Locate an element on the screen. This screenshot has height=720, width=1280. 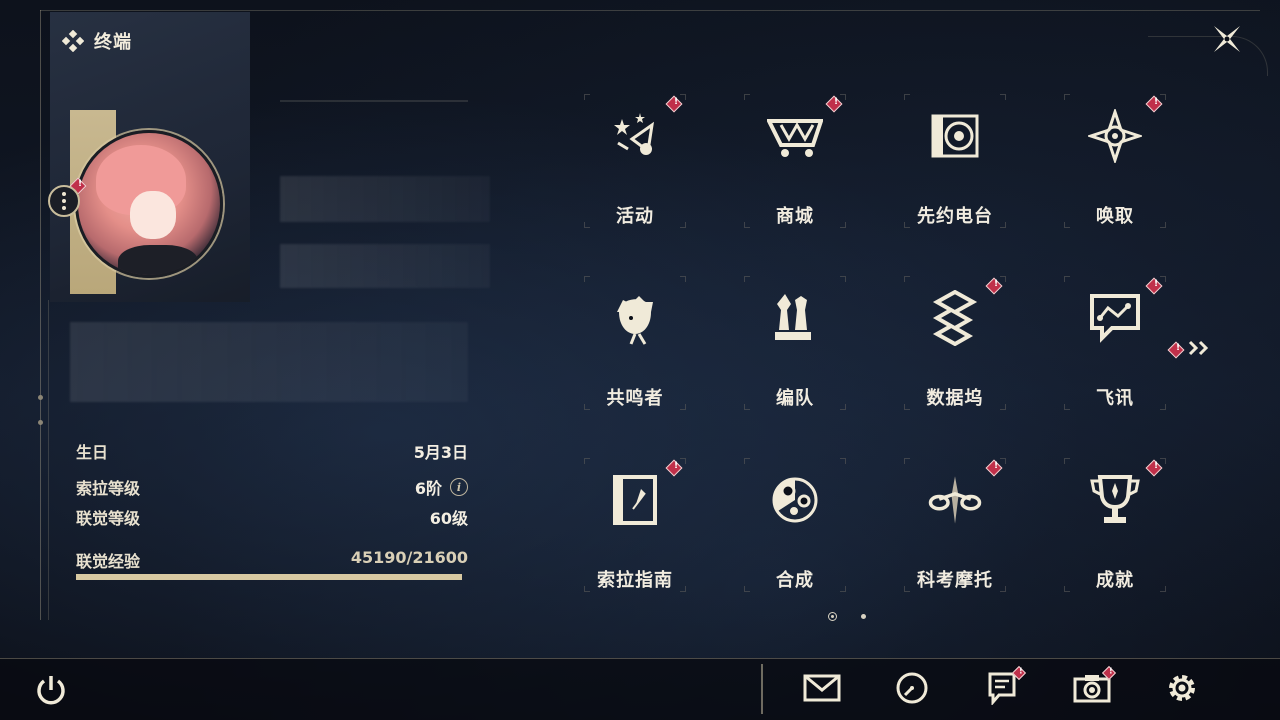
sola-level-value-group: 6阶 i is located at coordinates (441, 487).